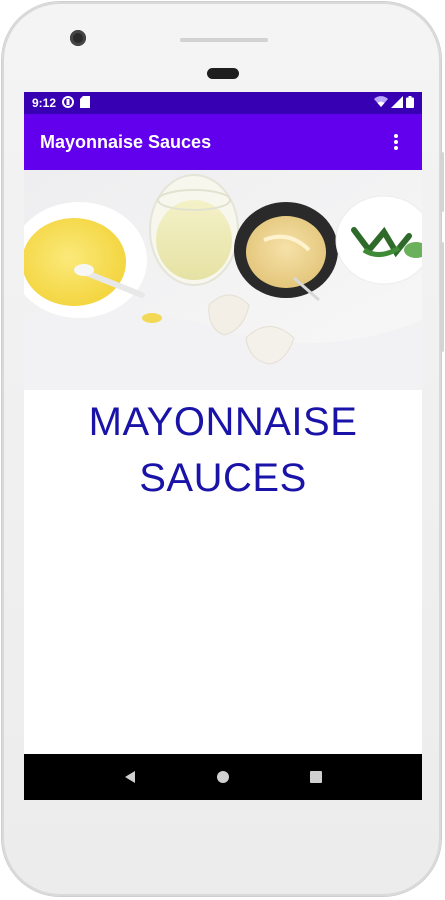  Describe the element at coordinates (85, 103) in the screenshot. I see `sd-card-icon` at that location.